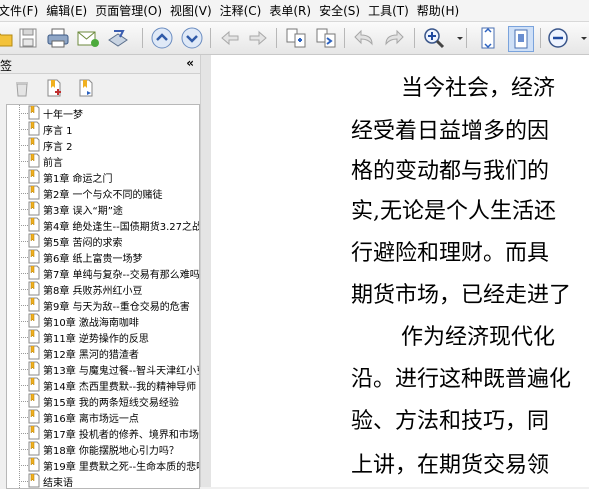 Image resolution: width=589 pixels, height=489 pixels. I want to click on bookmark-item: 第18章 你能摆脱地心引力吗？, so click(103, 449).